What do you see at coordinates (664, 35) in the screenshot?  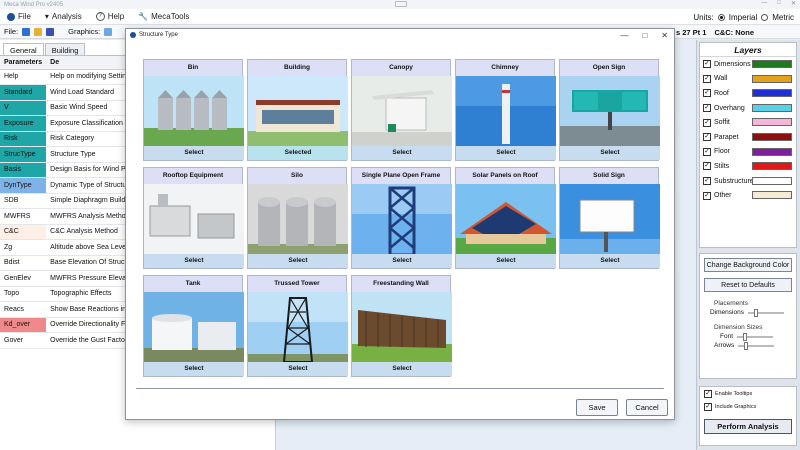 I see `dialog-close-button: ✕` at bounding box center [664, 35].